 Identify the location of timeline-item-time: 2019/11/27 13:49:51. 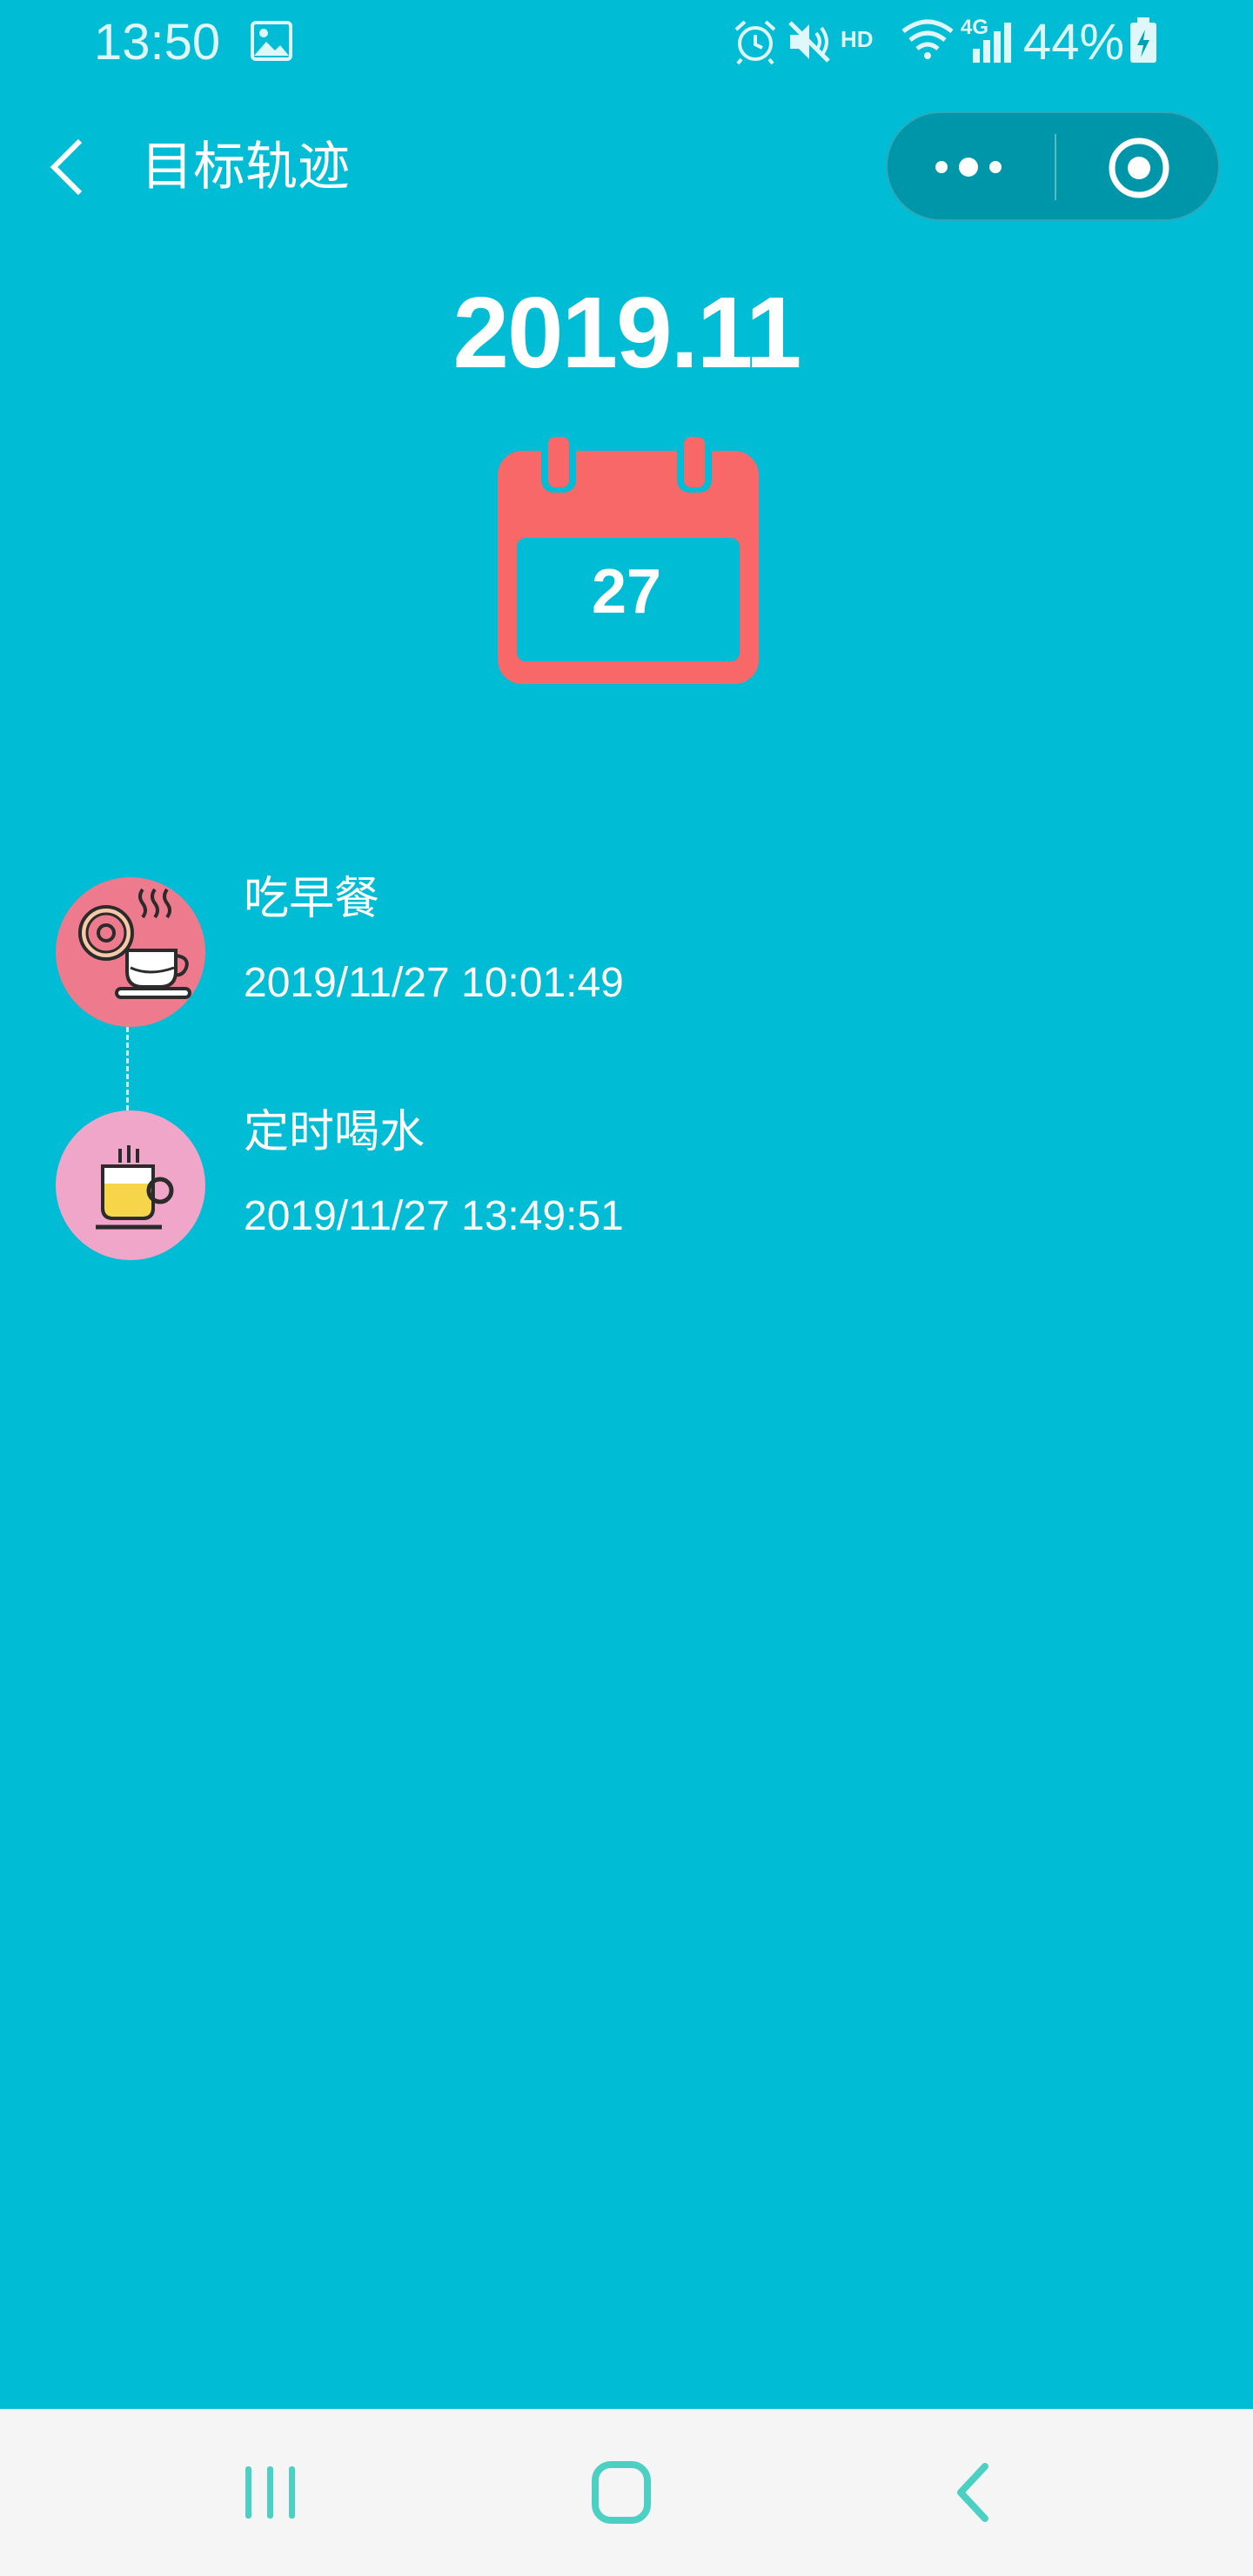
(434, 1216).